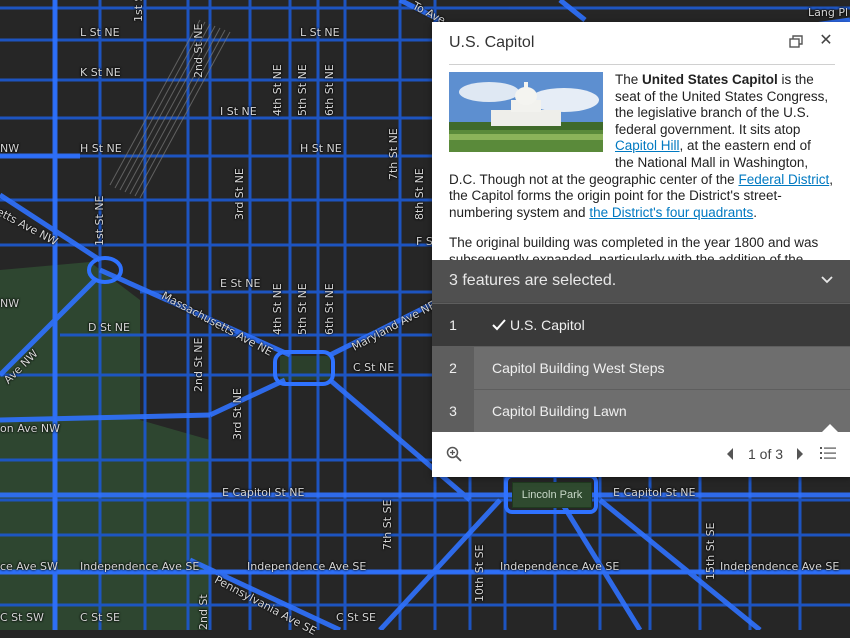  What do you see at coordinates (827, 280) in the screenshot?
I see `chevron-down-icon` at bounding box center [827, 280].